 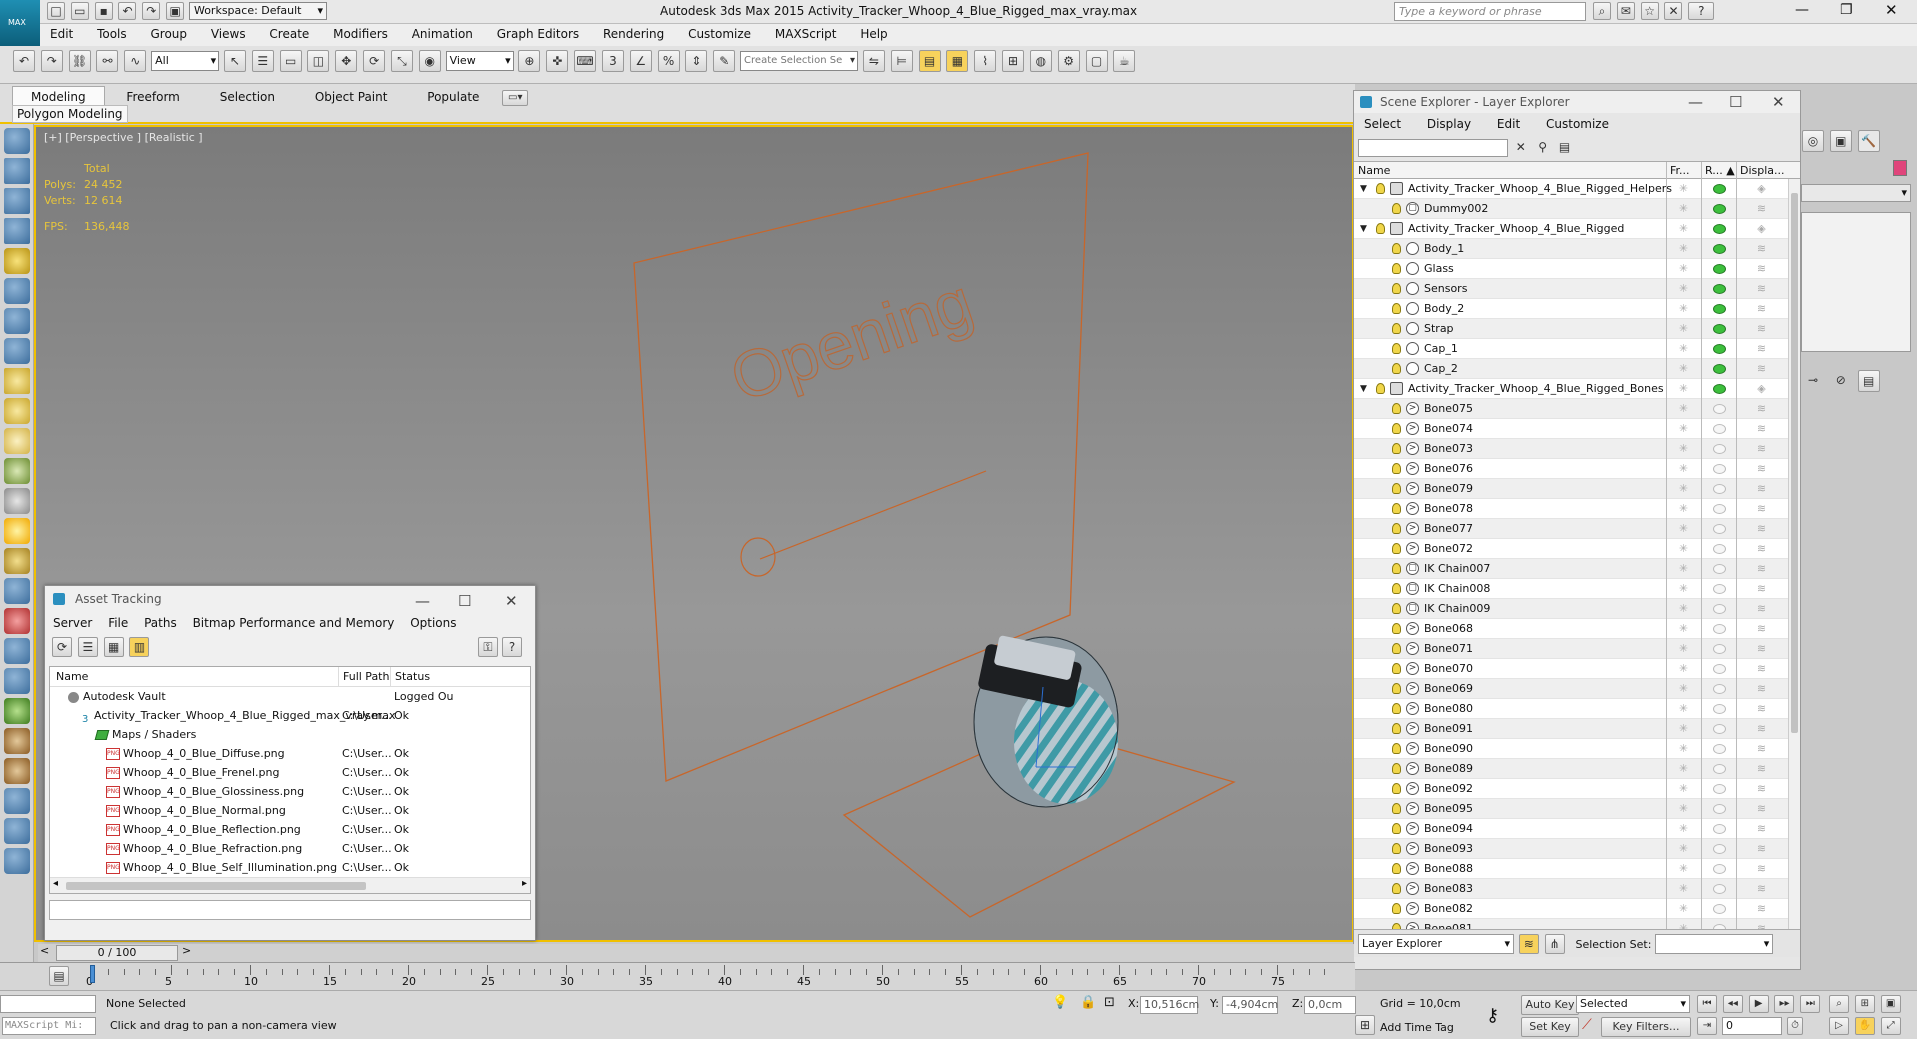 I want to click on object-row: > Bone083 ✳ ≋, so click(x=1577, y=889).